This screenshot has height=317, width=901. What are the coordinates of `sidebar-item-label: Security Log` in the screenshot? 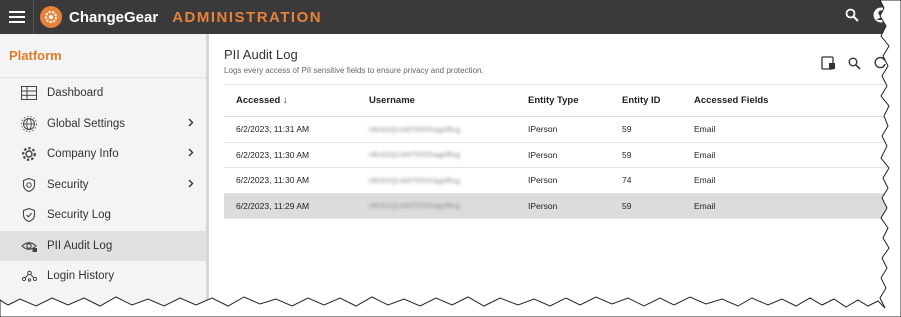 It's located at (79, 215).